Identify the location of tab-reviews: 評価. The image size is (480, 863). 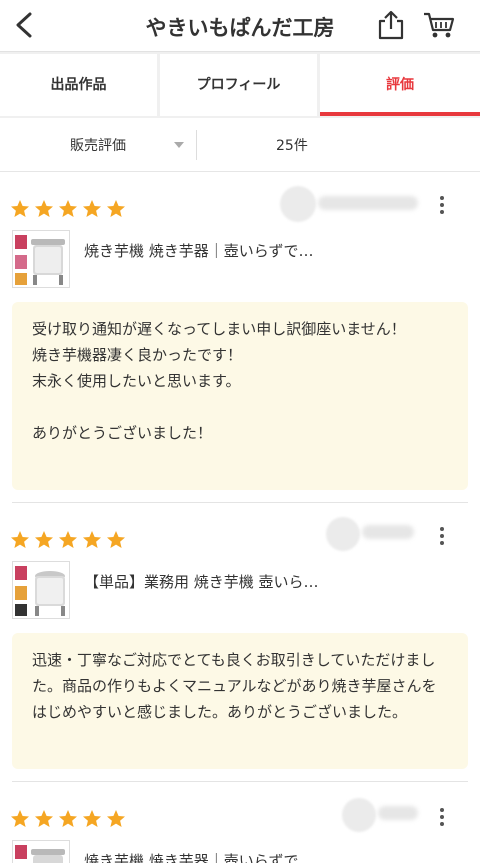
(400, 85).